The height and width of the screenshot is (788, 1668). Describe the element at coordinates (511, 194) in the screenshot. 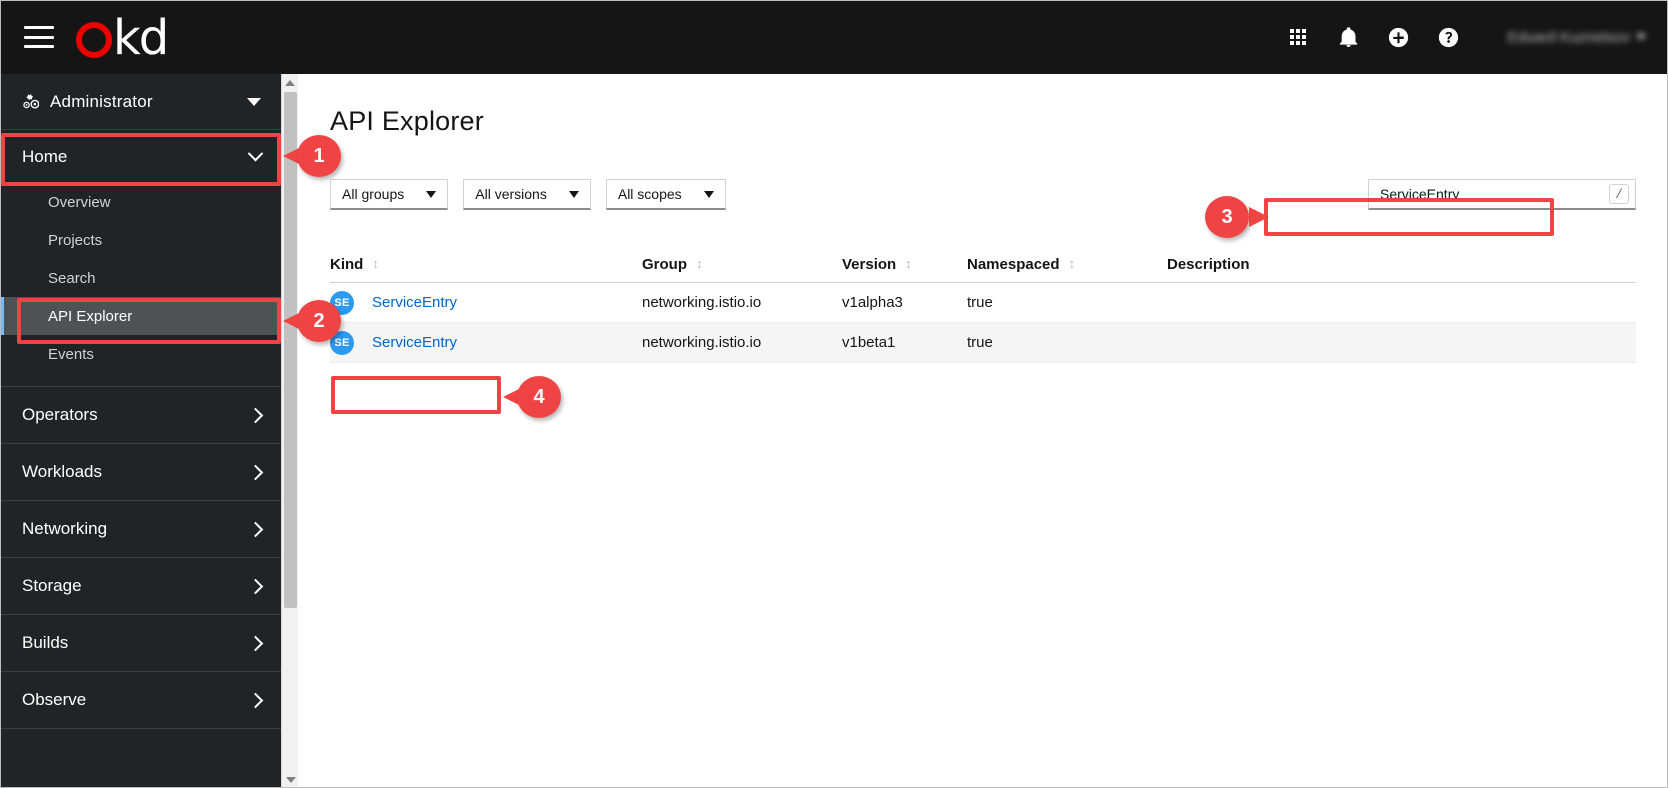

I see `filter-label: All versions` at that location.